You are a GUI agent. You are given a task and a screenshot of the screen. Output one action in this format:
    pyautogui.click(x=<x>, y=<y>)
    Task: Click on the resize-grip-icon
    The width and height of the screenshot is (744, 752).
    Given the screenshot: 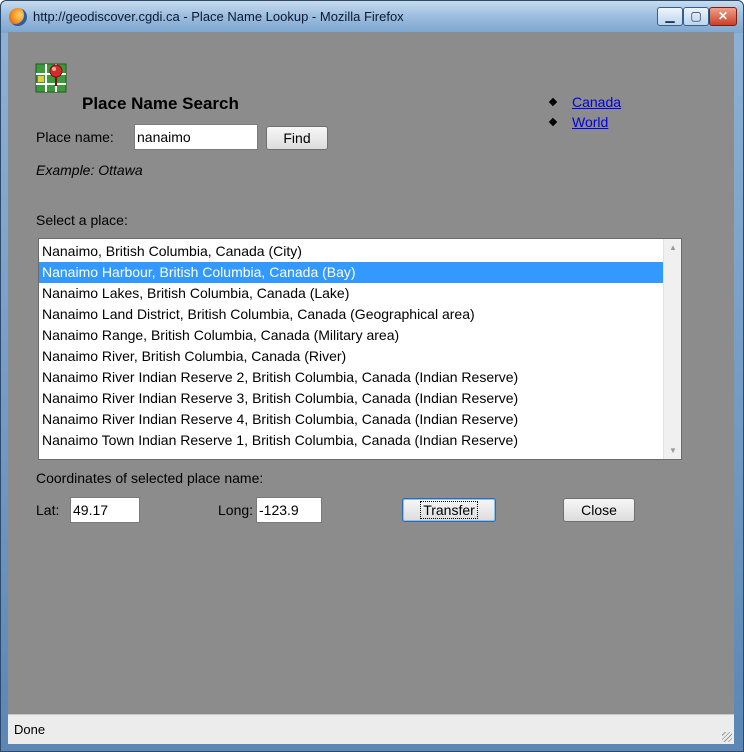 What is the action you would take?
    pyautogui.click(x=727, y=737)
    